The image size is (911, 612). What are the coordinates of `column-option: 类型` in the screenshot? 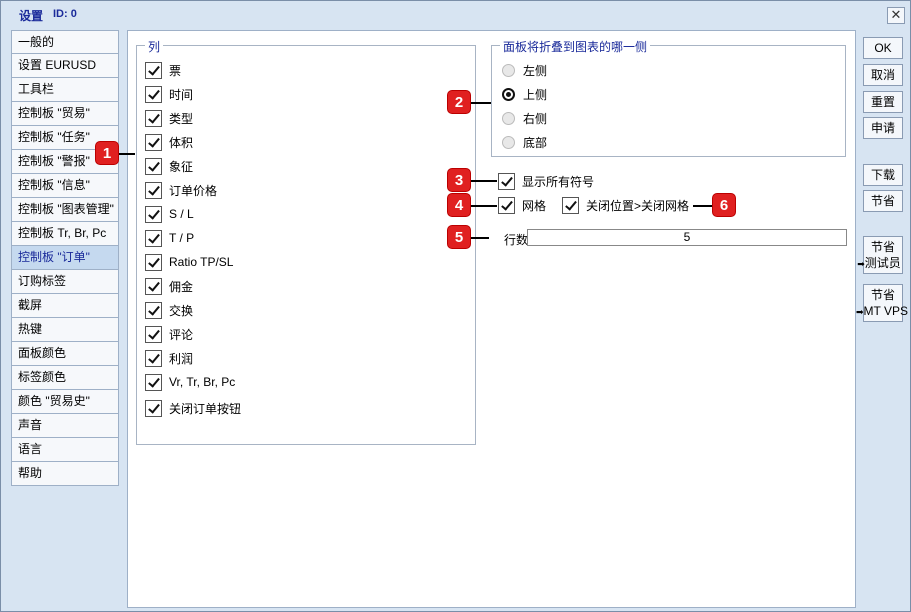 It's located at (169, 118).